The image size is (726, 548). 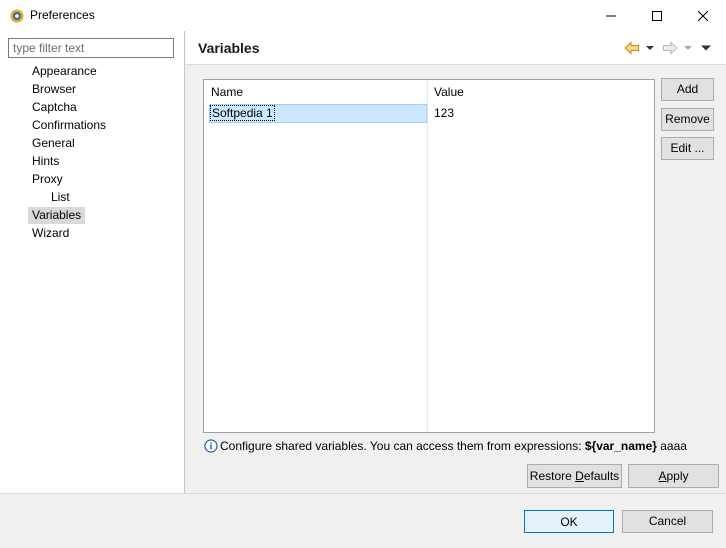 I want to click on info-icon, so click(x=211, y=446).